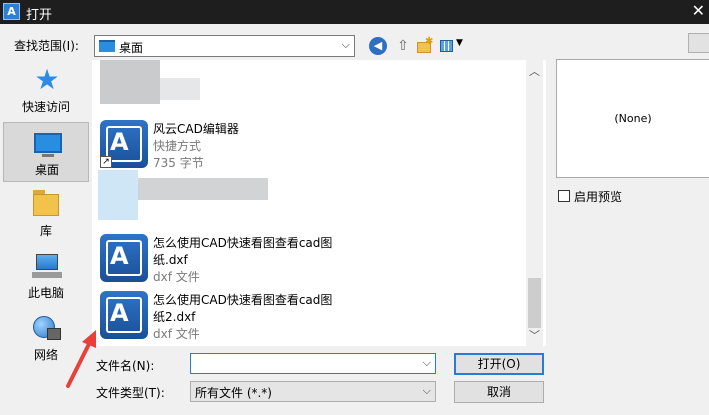  I want to click on place-quick-access: ★ 快速访问, so click(46, 90).